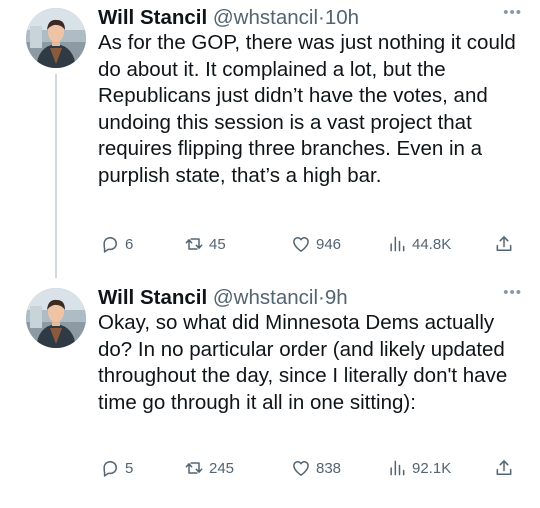  I want to click on timestamp: 9h, so click(336, 297).